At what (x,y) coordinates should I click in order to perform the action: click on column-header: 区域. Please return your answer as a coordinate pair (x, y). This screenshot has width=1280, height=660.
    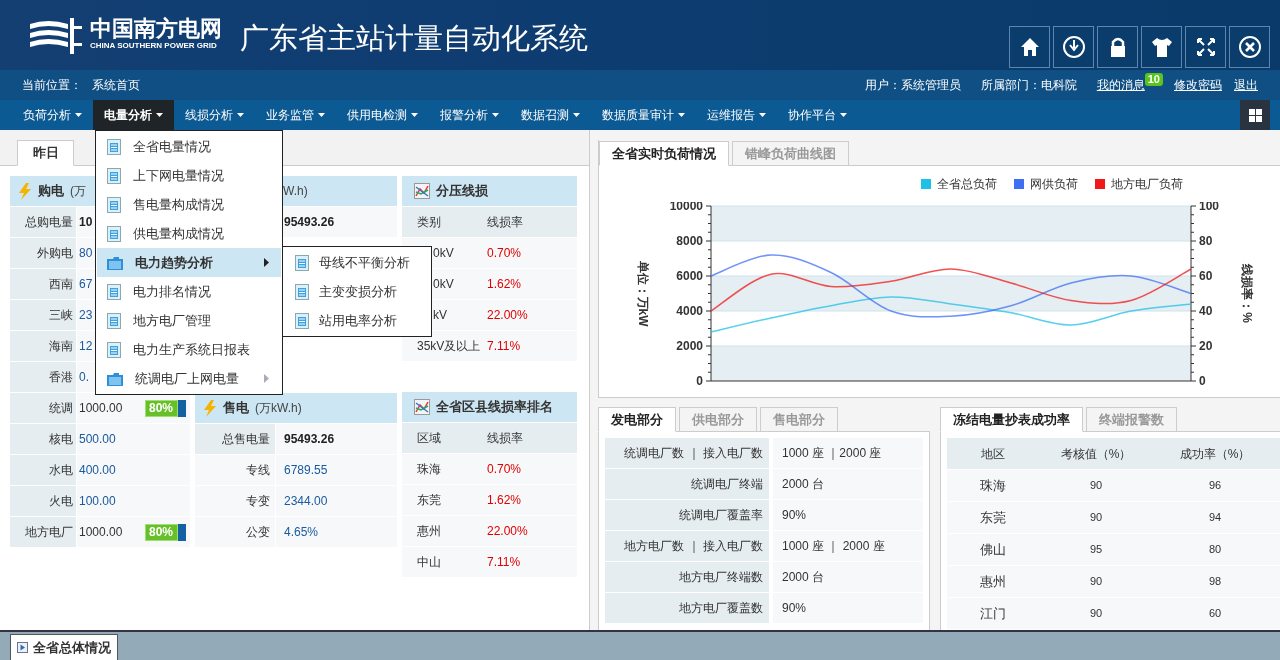
    Looking at the image, I should click on (429, 438).